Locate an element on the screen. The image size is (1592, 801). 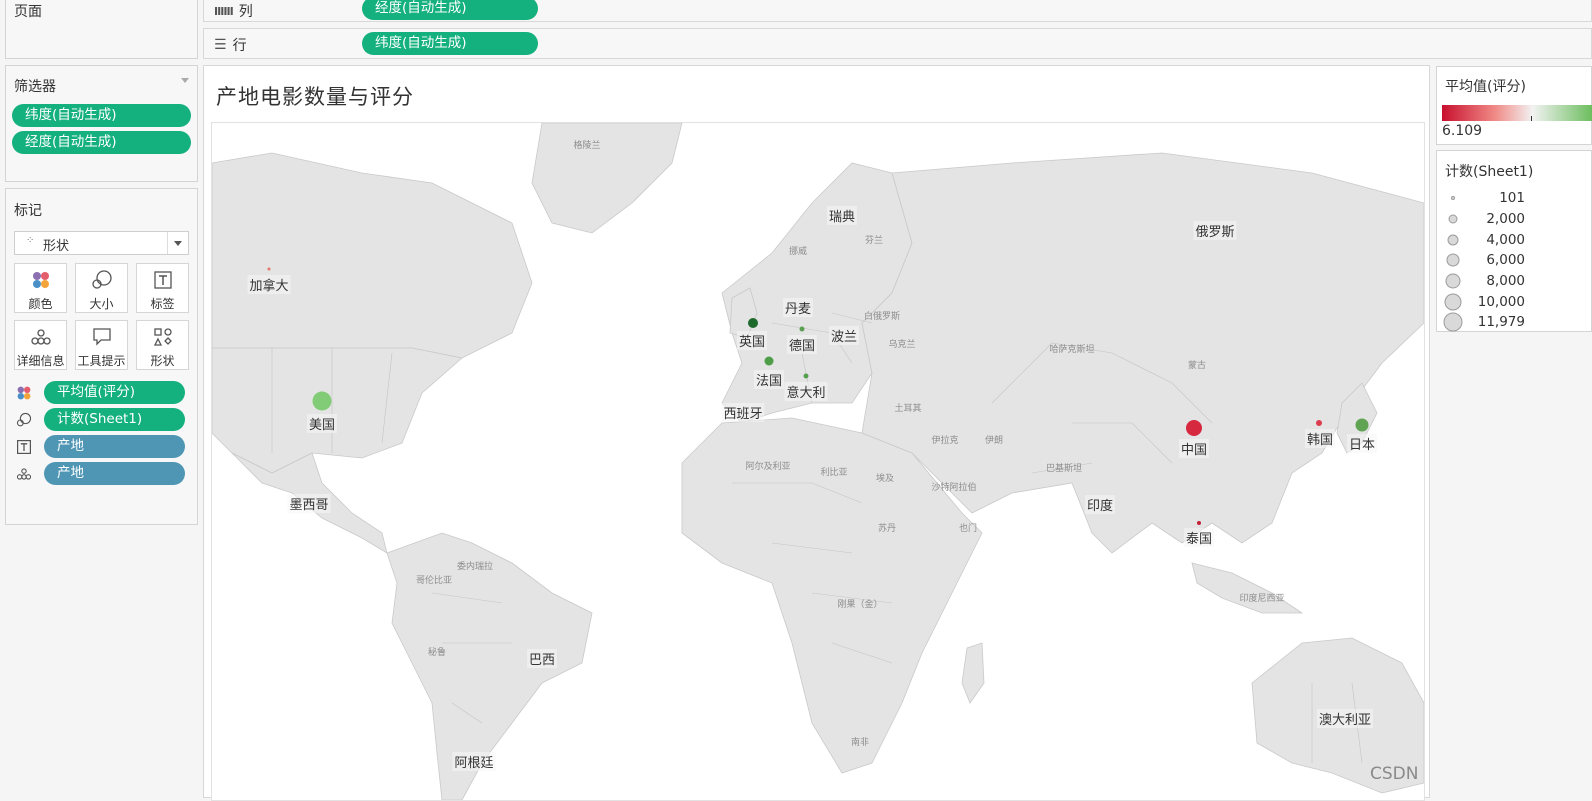
rows-pill-latitude: 纬度(自动生成) is located at coordinates (450, 43).